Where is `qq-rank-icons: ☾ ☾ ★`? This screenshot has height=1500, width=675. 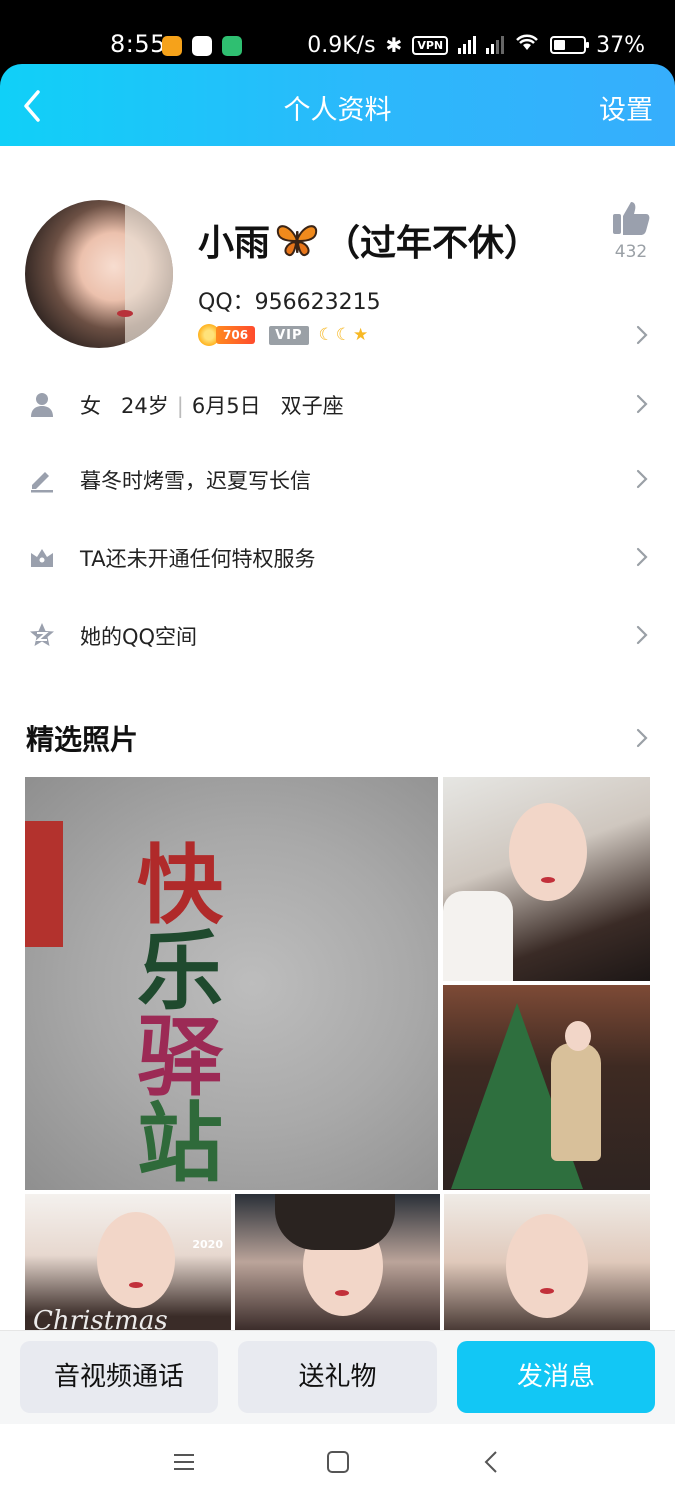 qq-rank-icons: ☾ ☾ ★ is located at coordinates (344, 335).